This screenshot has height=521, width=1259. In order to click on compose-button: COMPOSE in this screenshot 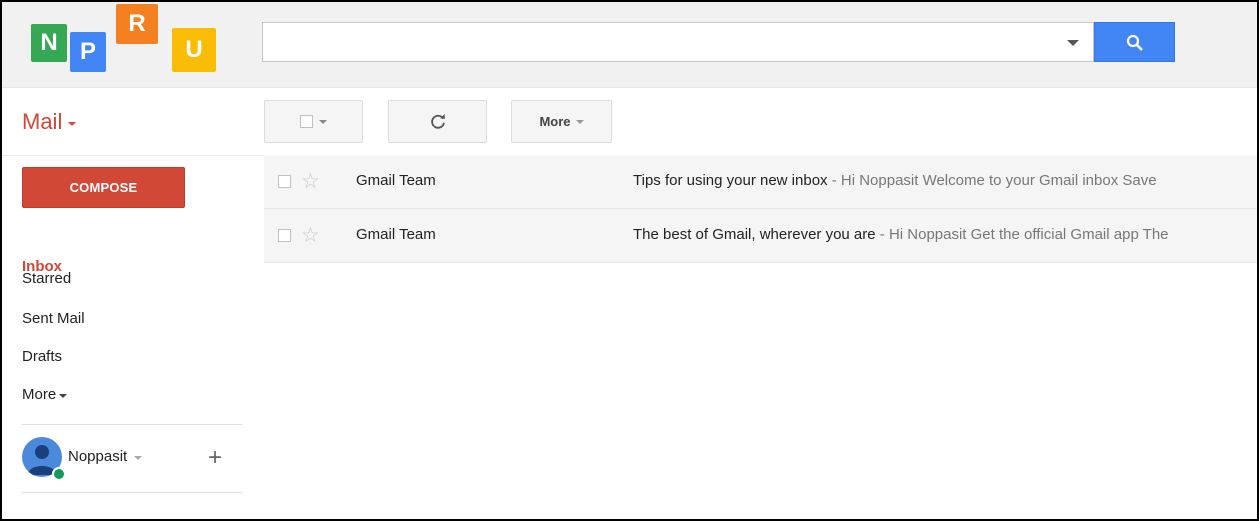, I will do `click(103, 187)`.